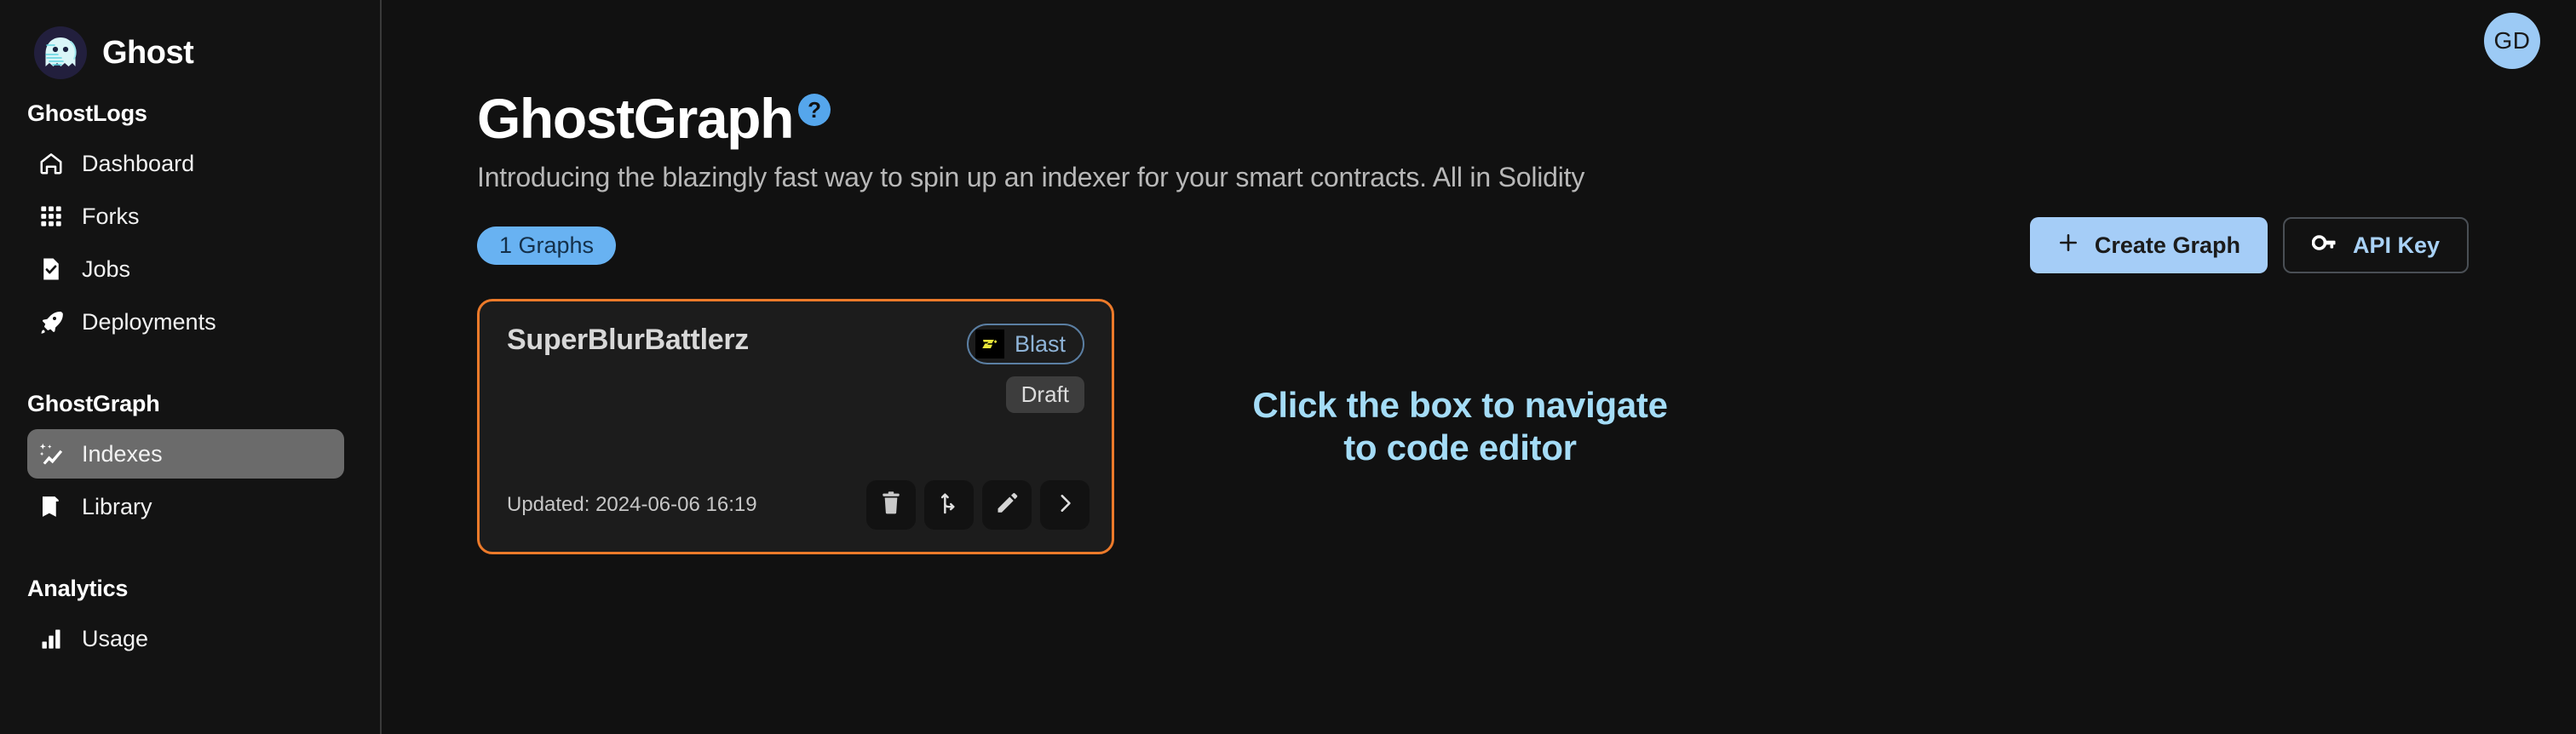 The image size is (2576, 734). I want to click on graph-card-header: SuperBlurBattlerz Blast, so click(796, 344).